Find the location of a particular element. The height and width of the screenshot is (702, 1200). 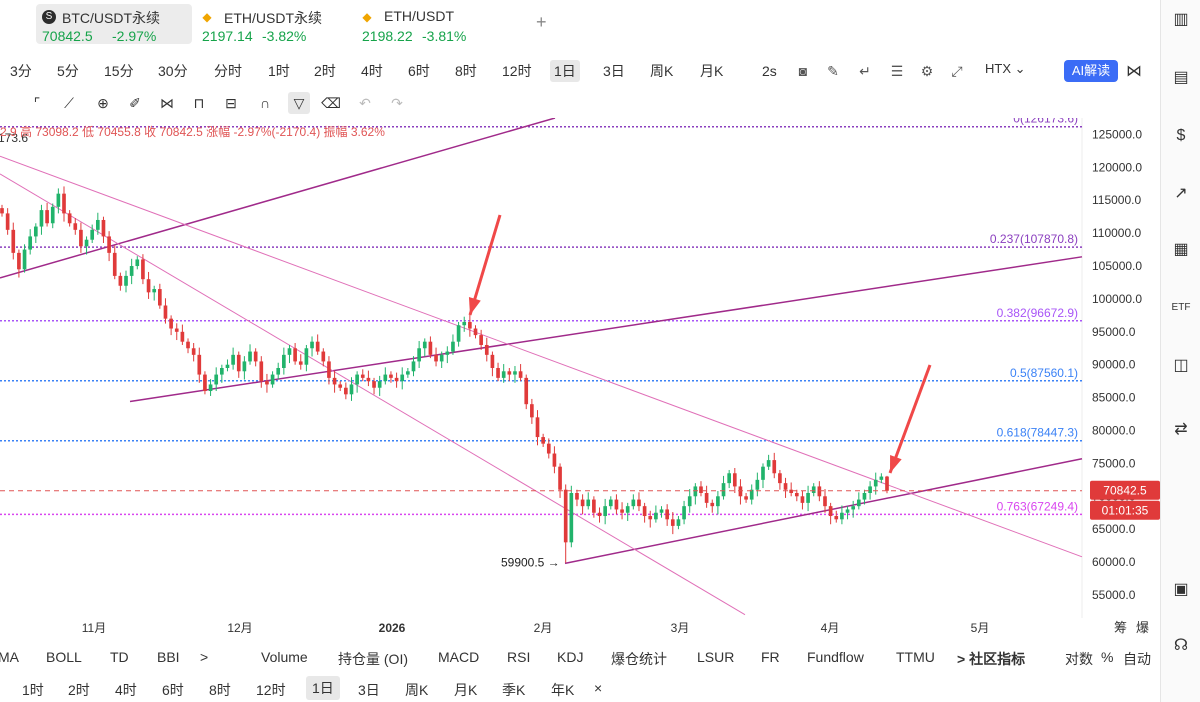

trash-icon: ⌫ is located at coordinates (331, 103).